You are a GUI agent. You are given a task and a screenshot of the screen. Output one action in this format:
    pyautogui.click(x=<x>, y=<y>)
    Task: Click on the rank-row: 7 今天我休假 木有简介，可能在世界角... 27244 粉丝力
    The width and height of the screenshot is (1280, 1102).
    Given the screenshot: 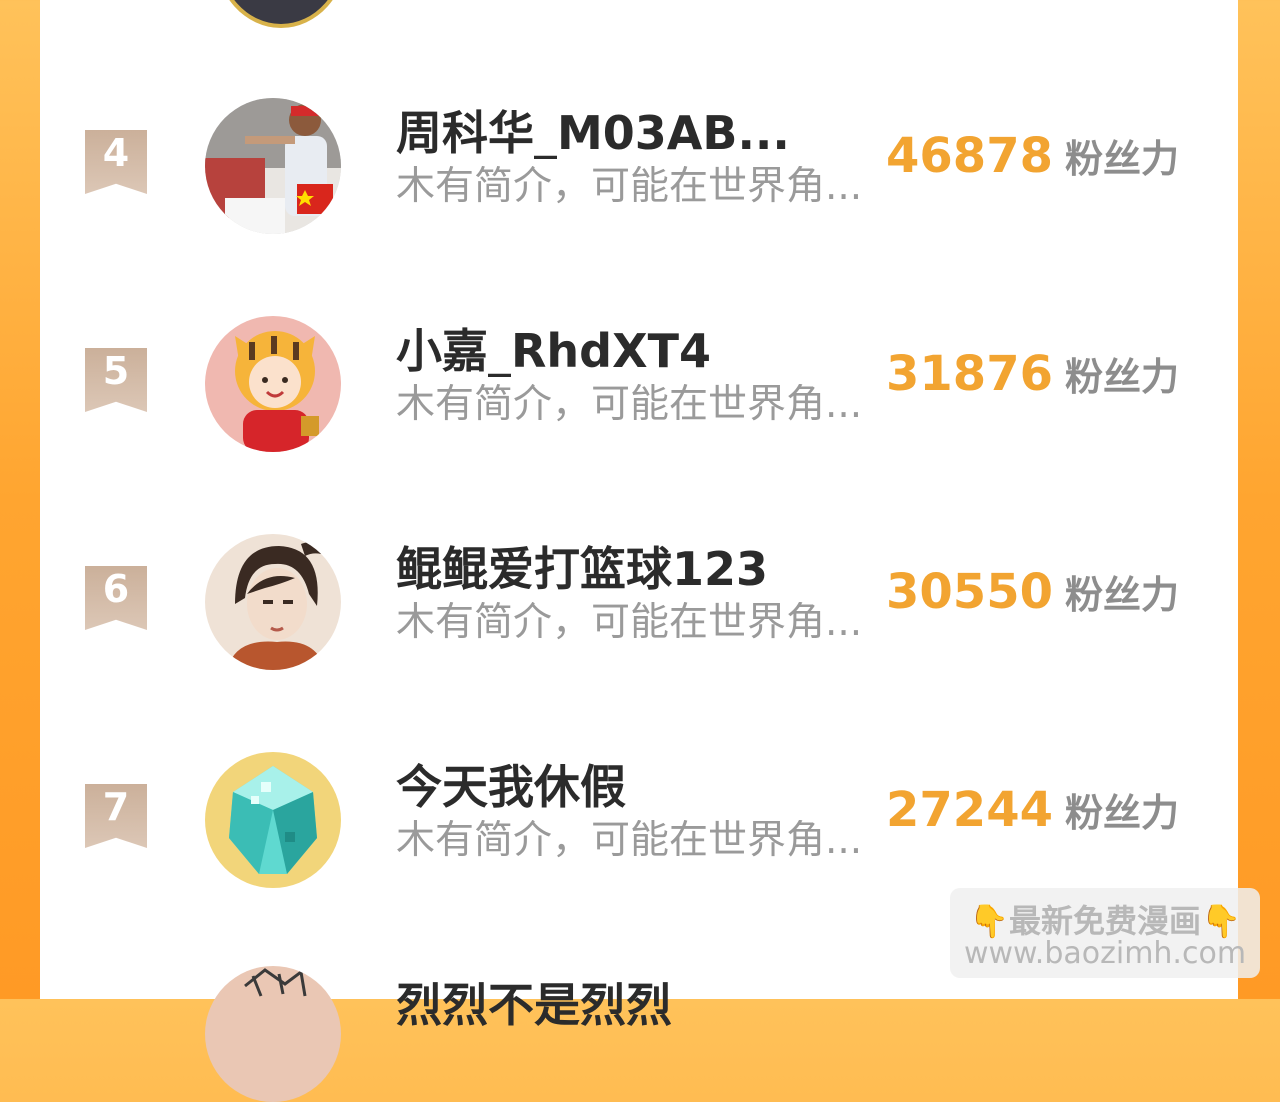 What is the action you would take?
    pyautogui.click(x=639, y=811)
    